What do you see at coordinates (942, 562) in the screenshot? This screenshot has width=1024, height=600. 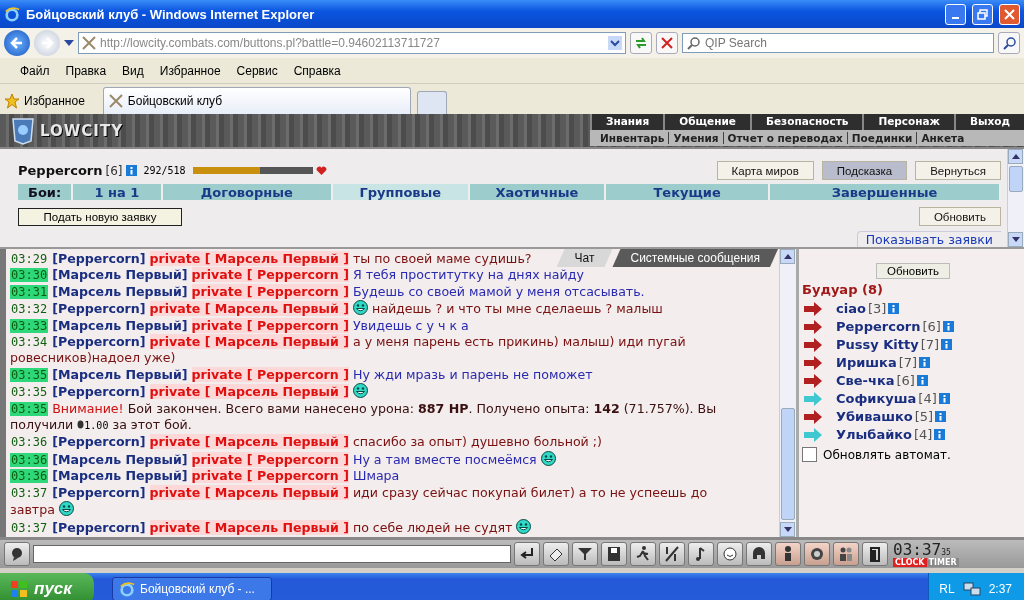 I see `timer-tab: TIMER` at bounding box center [942, 562].